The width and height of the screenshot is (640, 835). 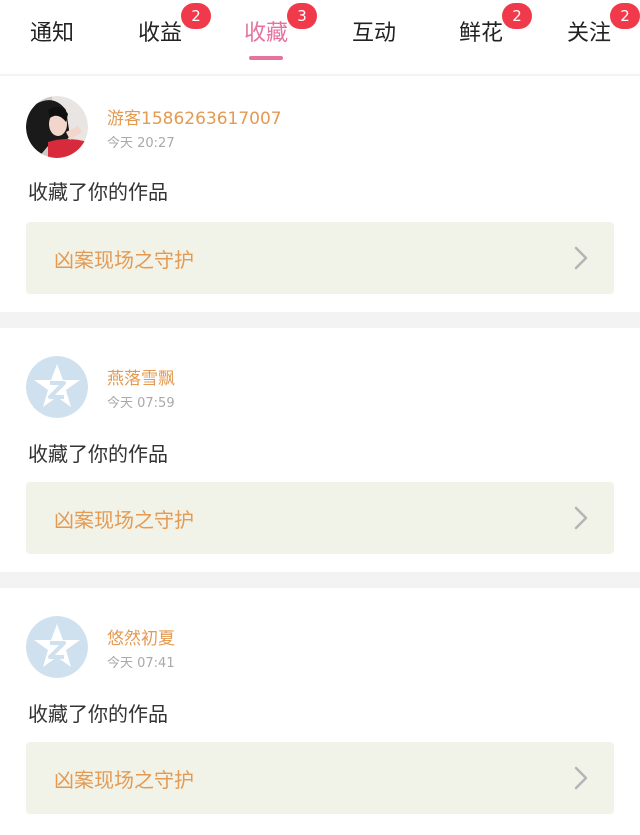 I want to click on username: 燕落雪飘, so click(x=141, y=376).